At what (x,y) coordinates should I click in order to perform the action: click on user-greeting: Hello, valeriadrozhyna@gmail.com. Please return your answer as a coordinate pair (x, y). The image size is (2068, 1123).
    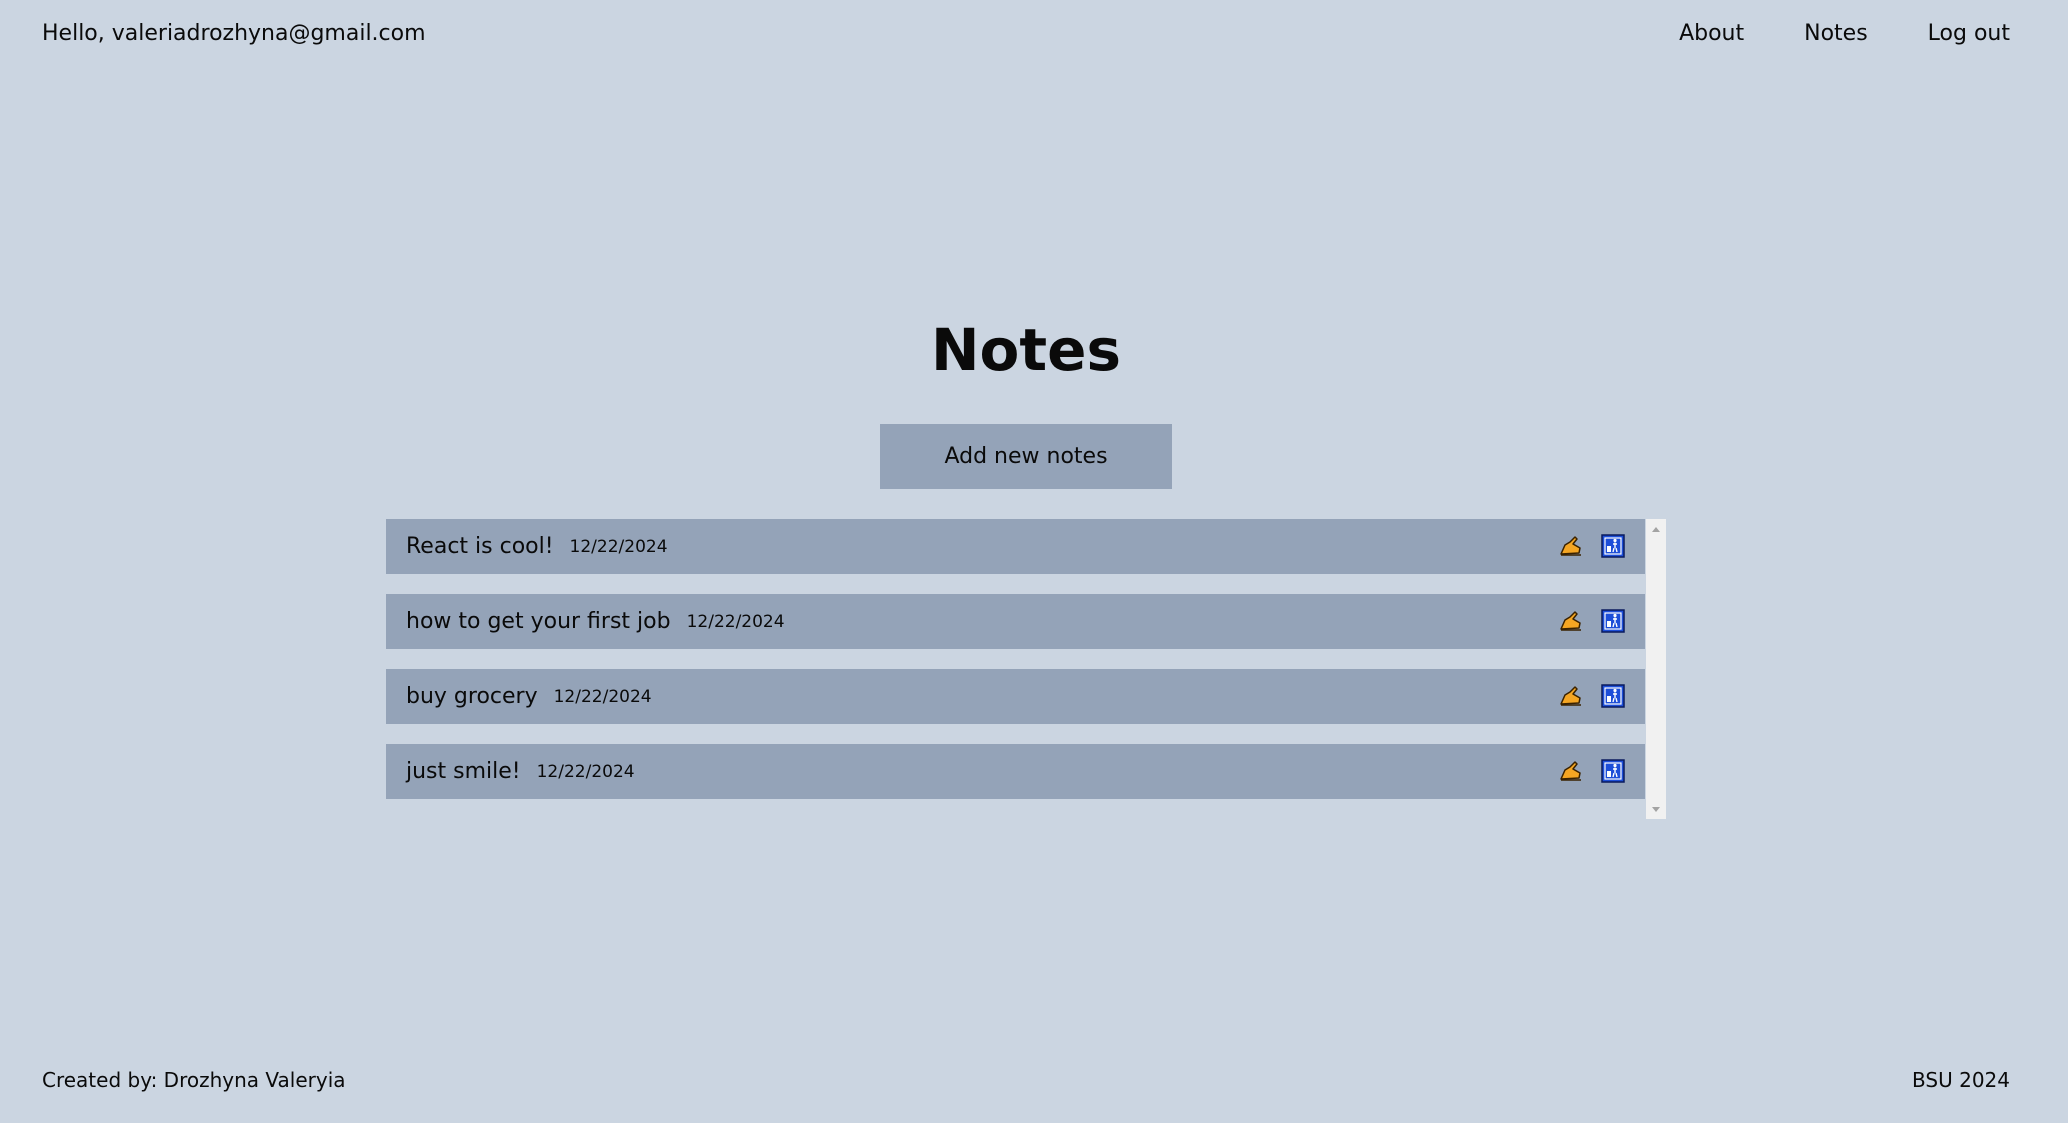
    Looking at the image, I should click on (234, 33).